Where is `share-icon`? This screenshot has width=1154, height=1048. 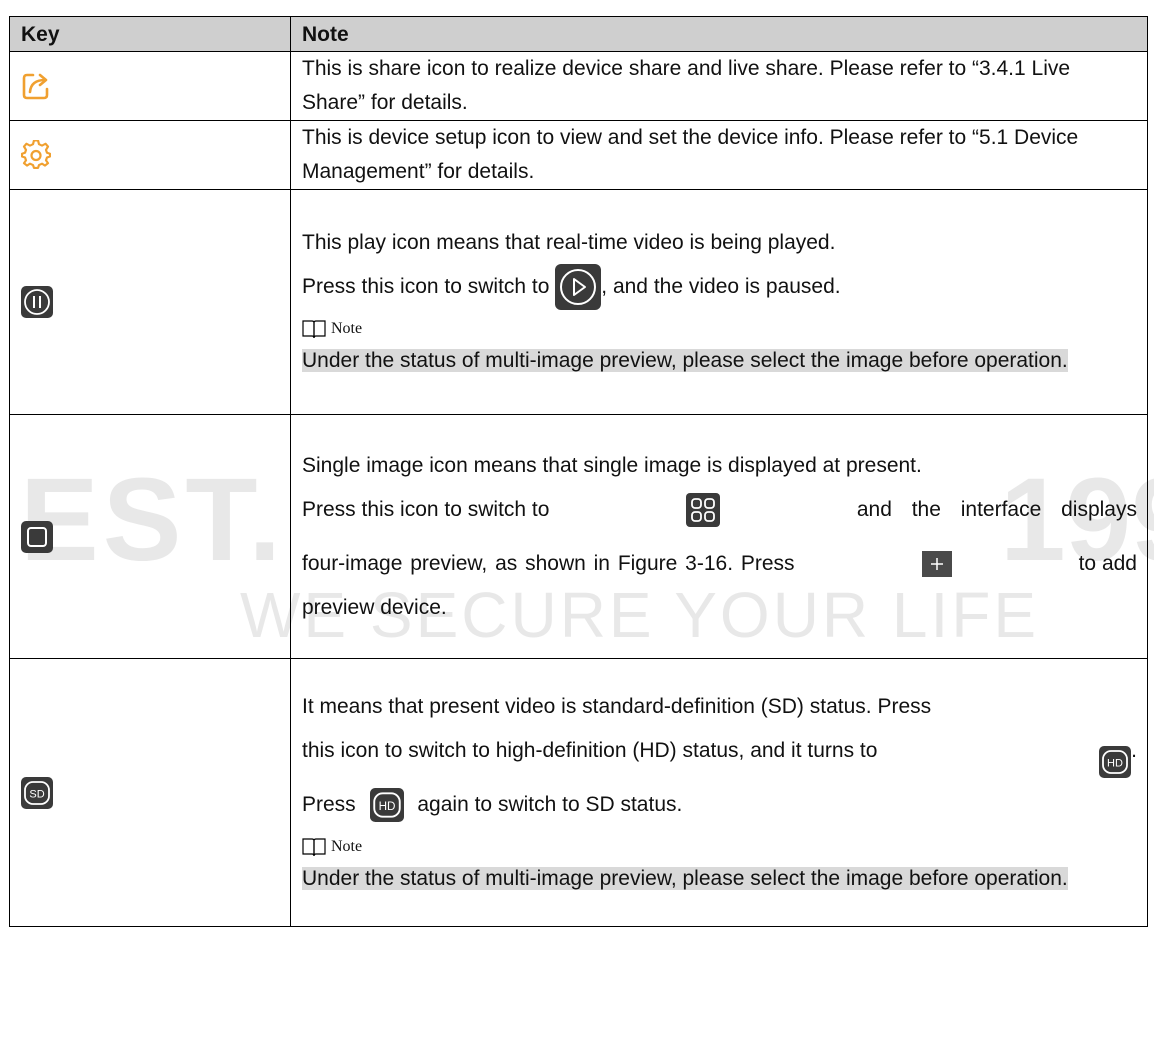
share-icon is located at coordinates (36, 86).